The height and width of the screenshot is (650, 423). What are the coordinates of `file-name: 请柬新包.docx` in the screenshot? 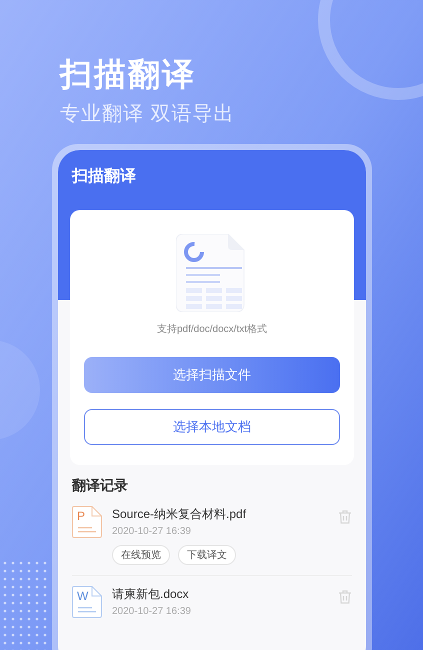 It's located at (220, 594).